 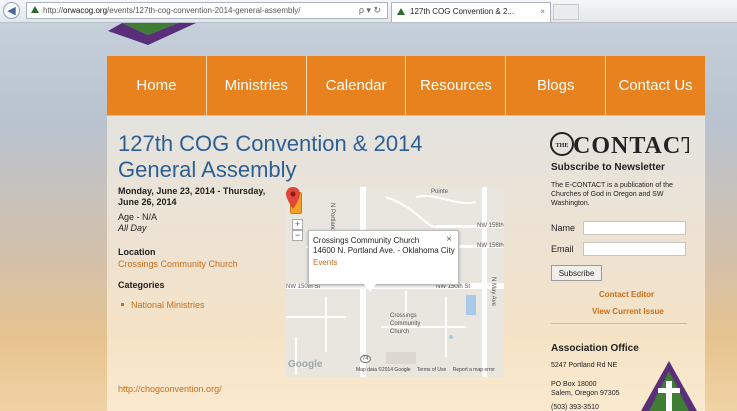 I want to click on association-phone: (503) 393-3510, so click(x=575, y=407).